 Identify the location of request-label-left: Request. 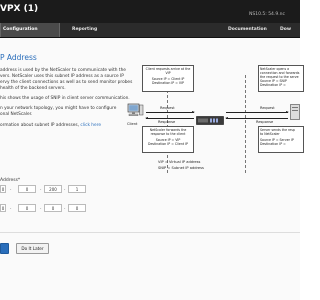
(167, 108).